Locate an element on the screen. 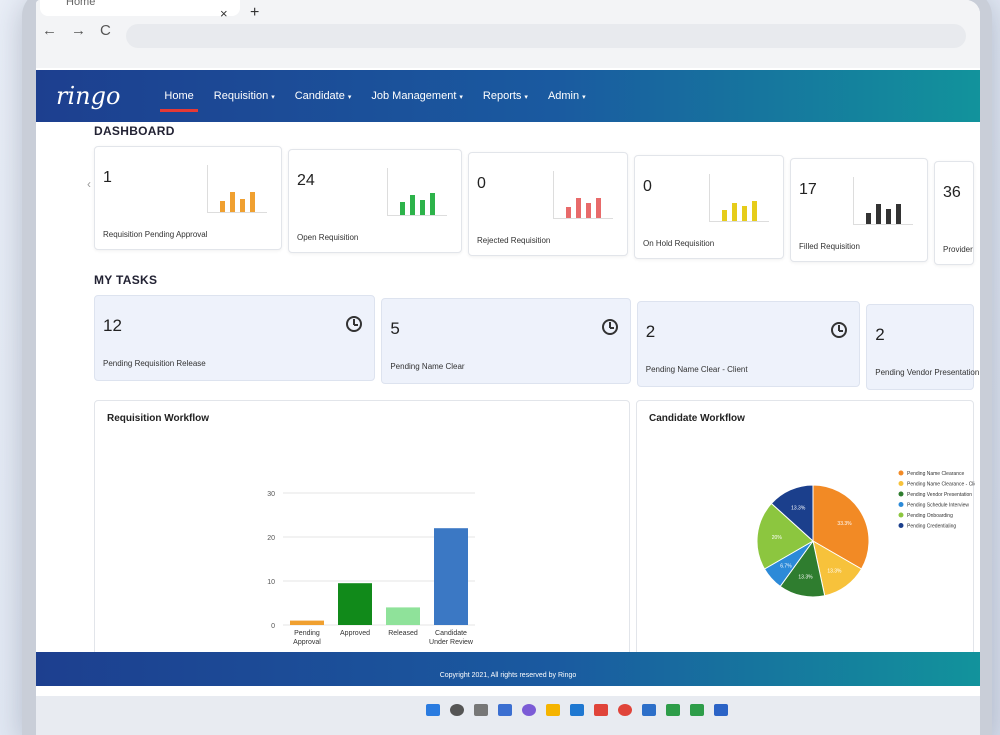  excel-icon is located at coordinates (673, 710).